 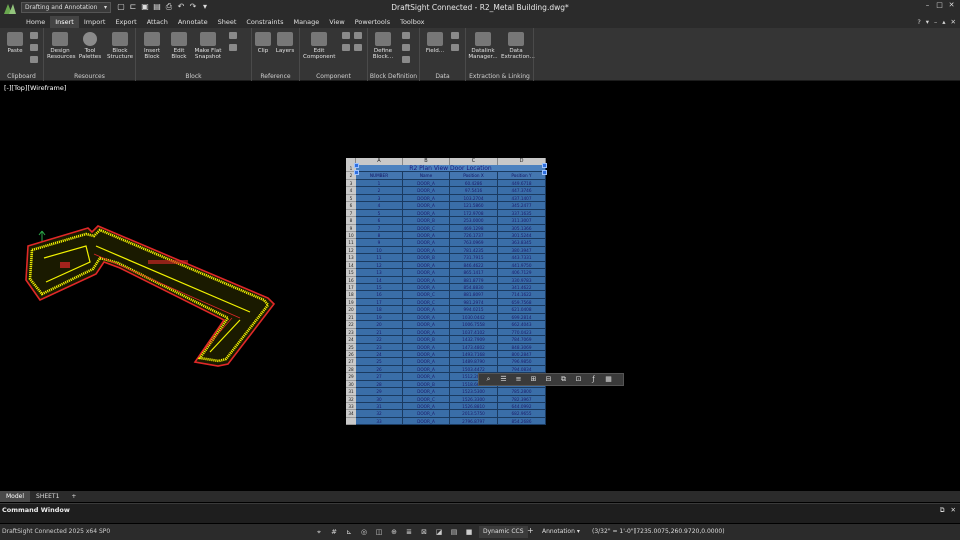 What do you see at coordinates (530, 530) in the screenshot?
I see `plus-icon: +` at bounding box center [530, 530].